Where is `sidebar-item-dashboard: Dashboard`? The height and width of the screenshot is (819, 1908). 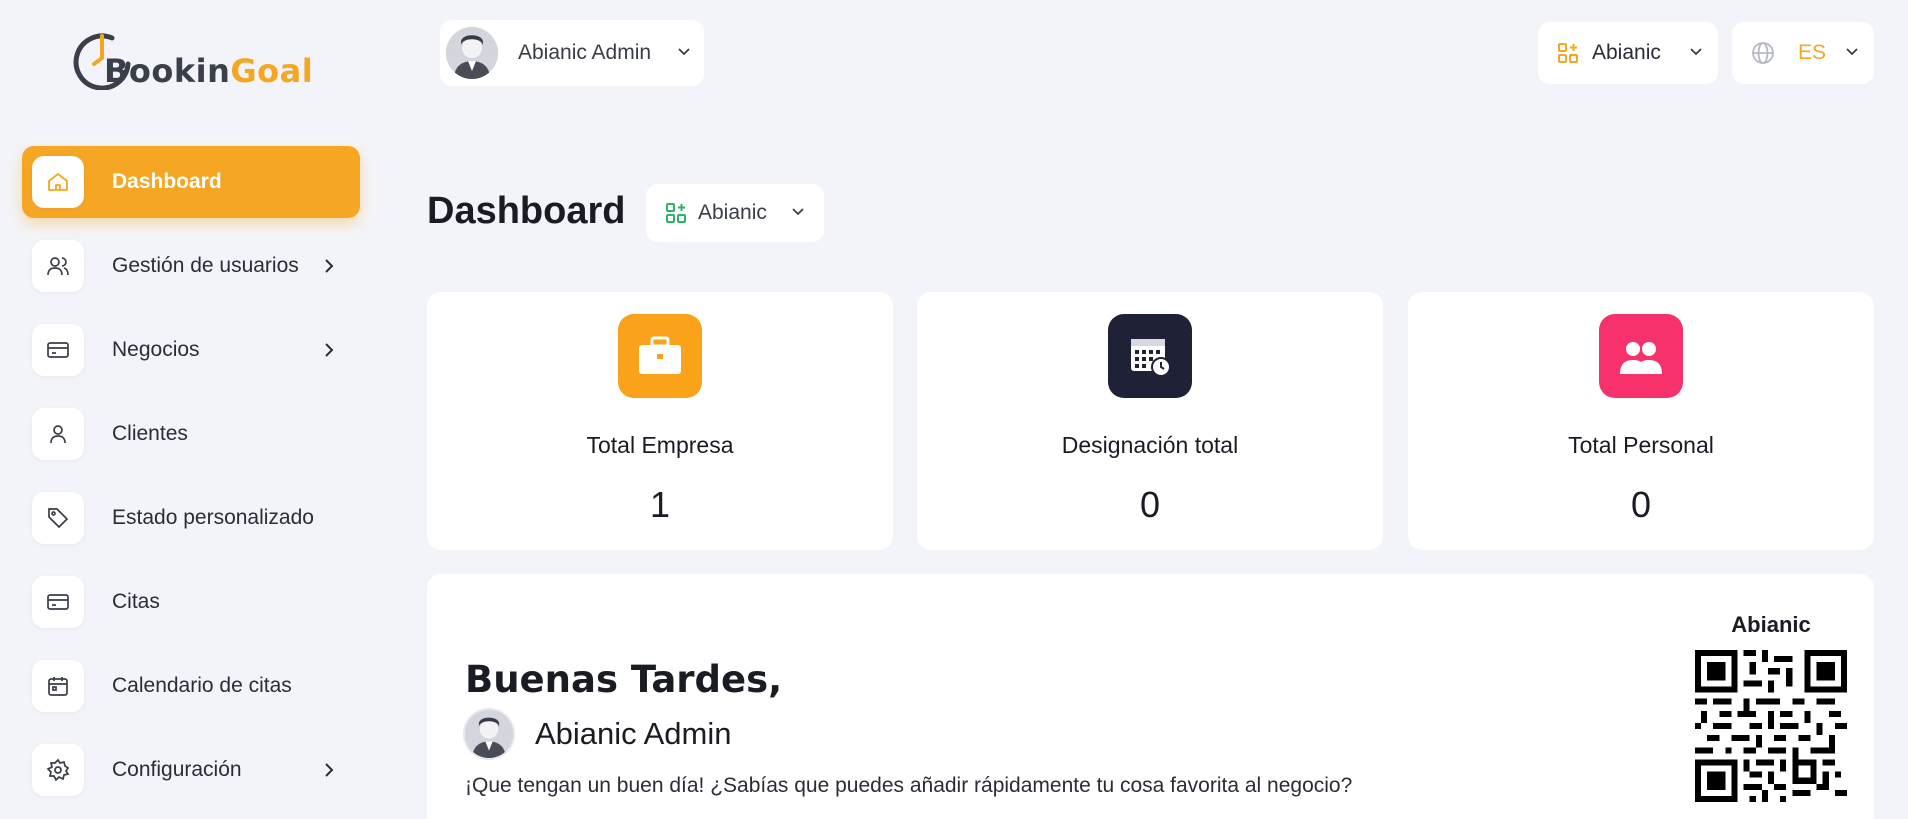
sidebar-item-dashboard: Dashboard is located at coordinates (191, 182).